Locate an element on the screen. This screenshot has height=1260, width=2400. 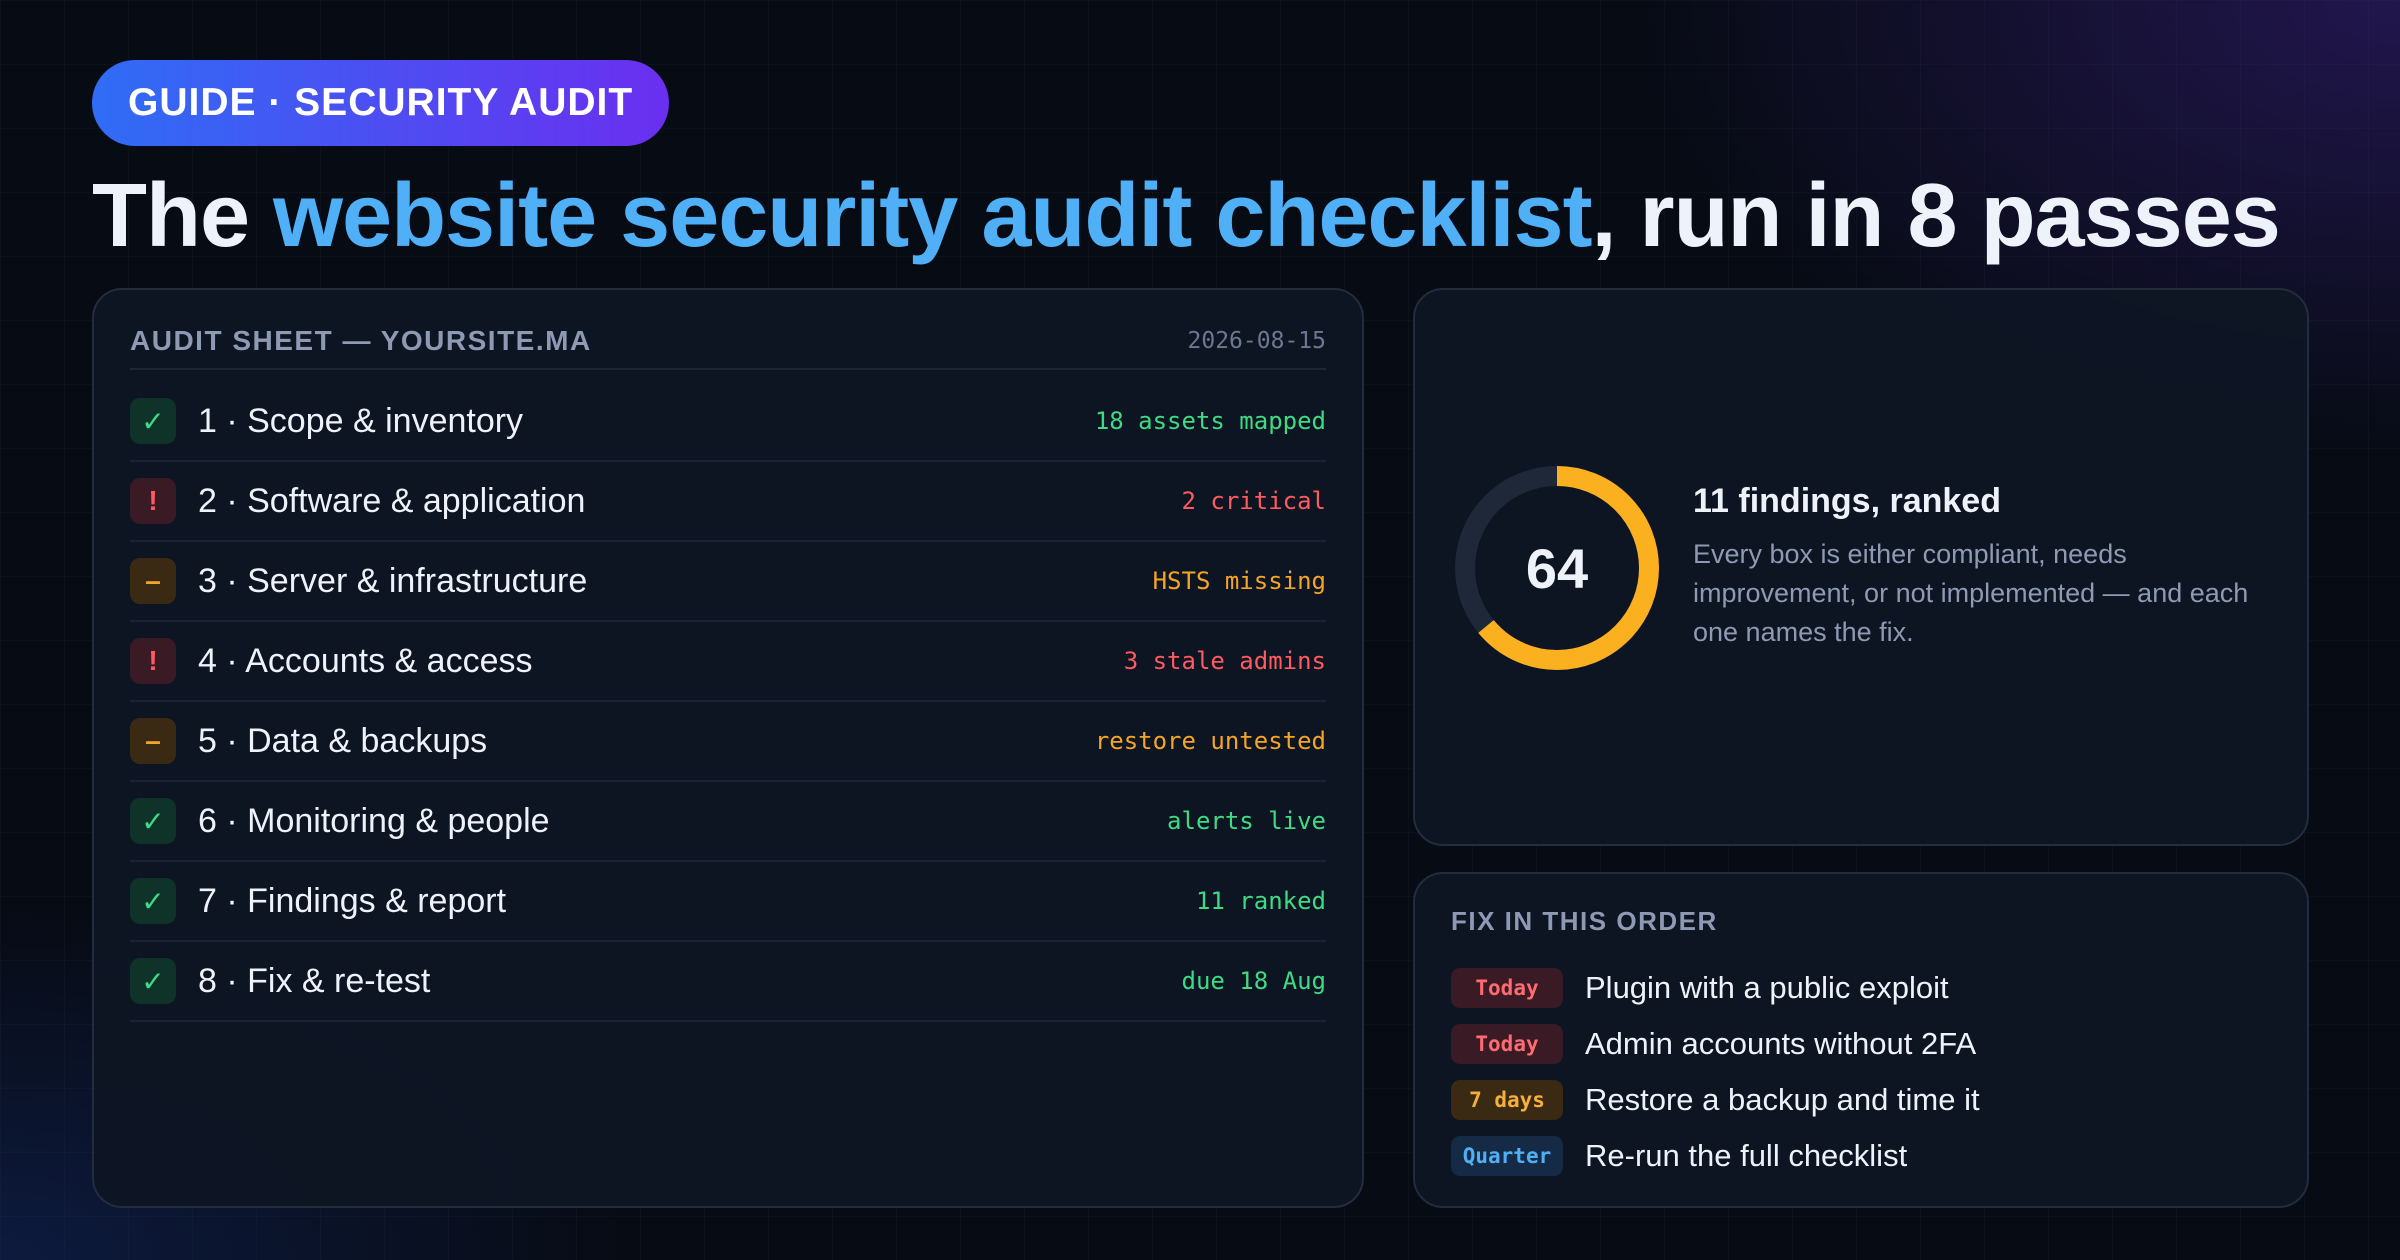
audit-pass-note: restore untested is located at coordinates (1210, 741).